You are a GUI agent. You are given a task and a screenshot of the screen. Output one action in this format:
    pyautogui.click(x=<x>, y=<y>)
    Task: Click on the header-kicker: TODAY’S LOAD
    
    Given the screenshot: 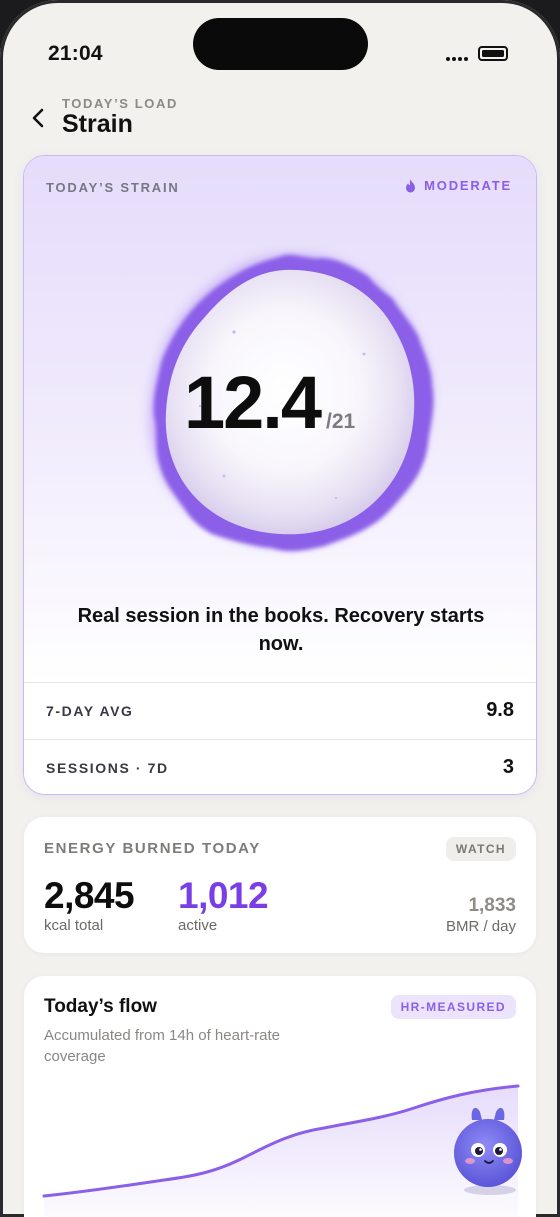 What is the action you would take?
    pyautogui.click(x=120, y=103)
    